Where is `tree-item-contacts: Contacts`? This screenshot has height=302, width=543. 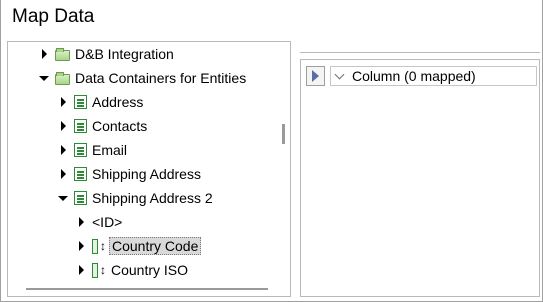
tree-item-contacts: Contacts is located at coordinates (102, 126).